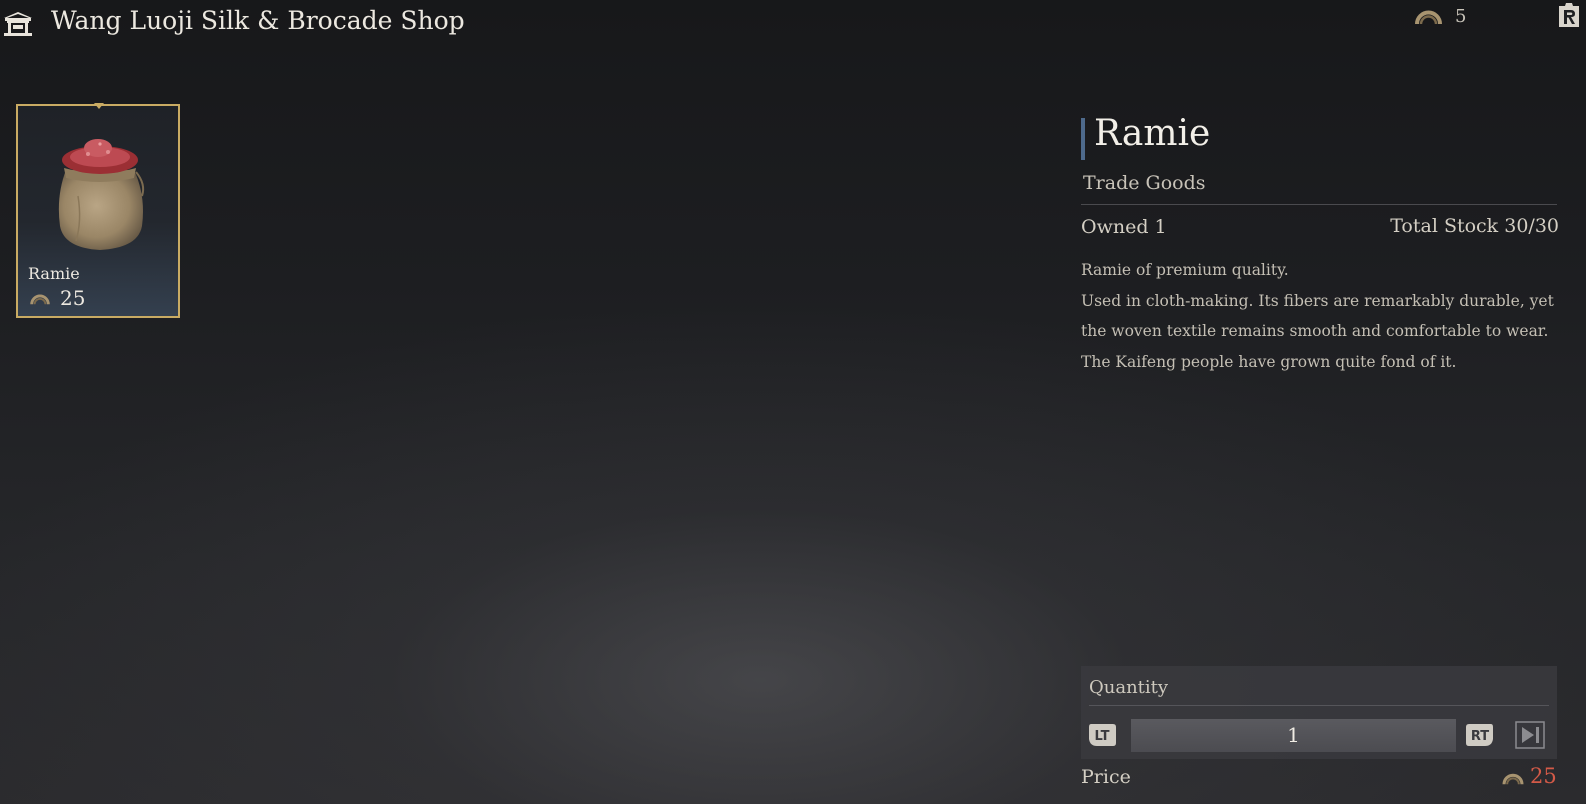 Image resolution: width=1586 pixels, height=804 pixels. I want to click on title-accent-bar, so click(1083, 139).